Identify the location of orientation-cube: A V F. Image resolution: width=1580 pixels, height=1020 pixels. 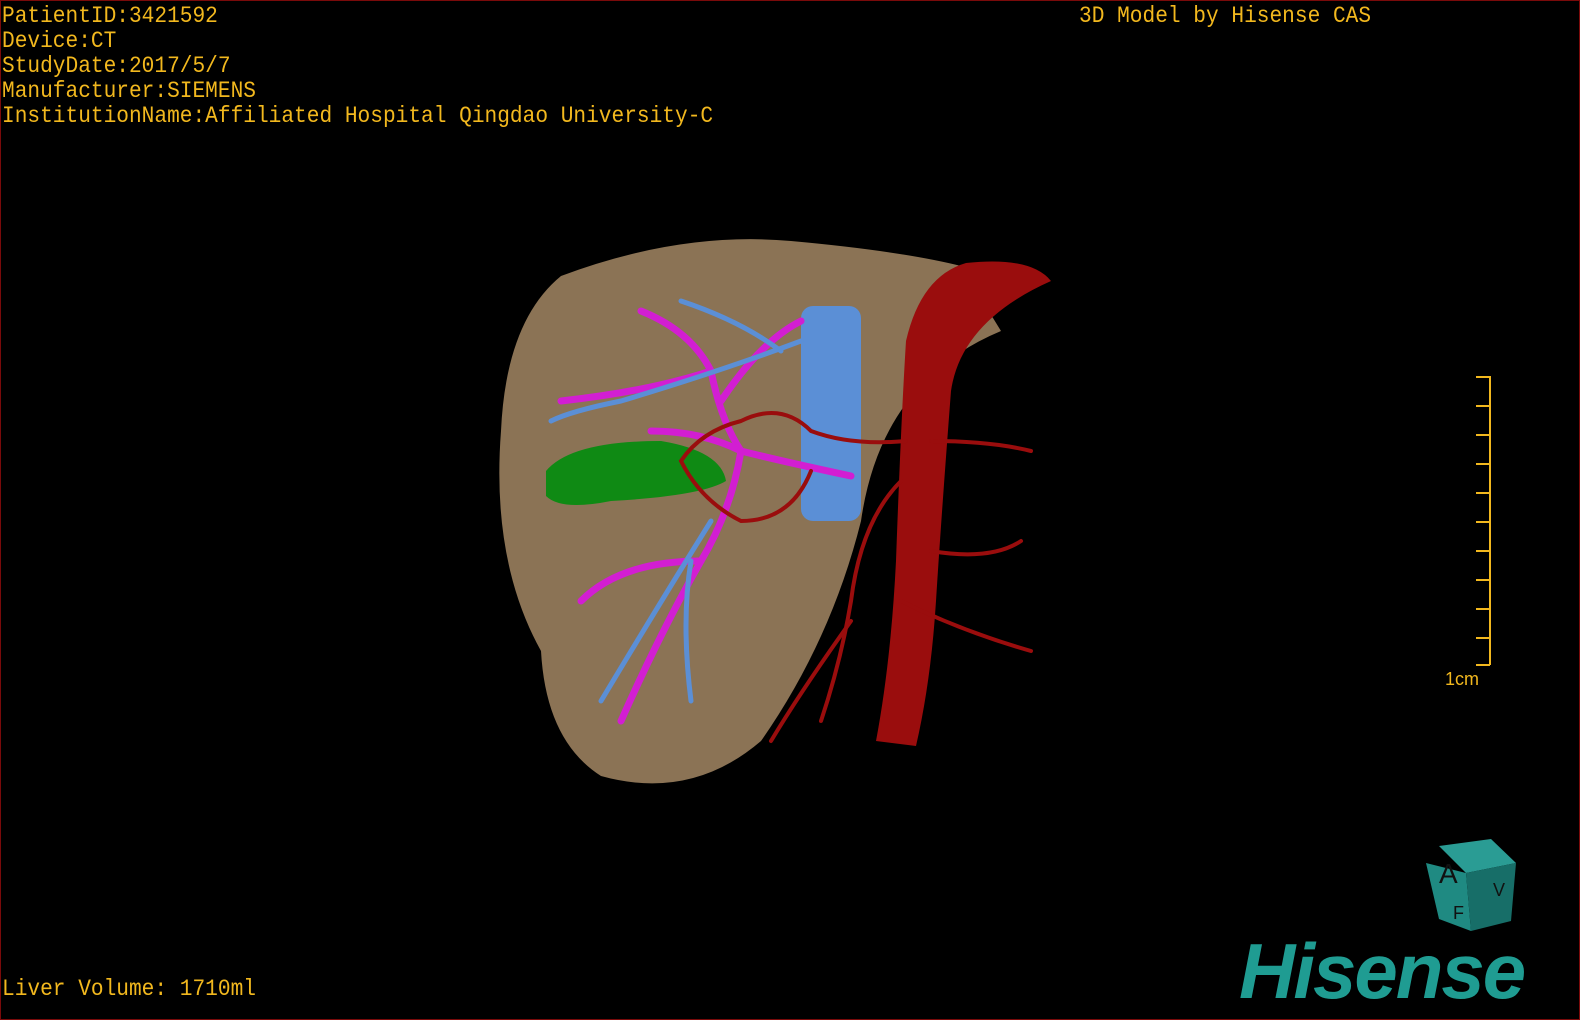
(1471, 885).